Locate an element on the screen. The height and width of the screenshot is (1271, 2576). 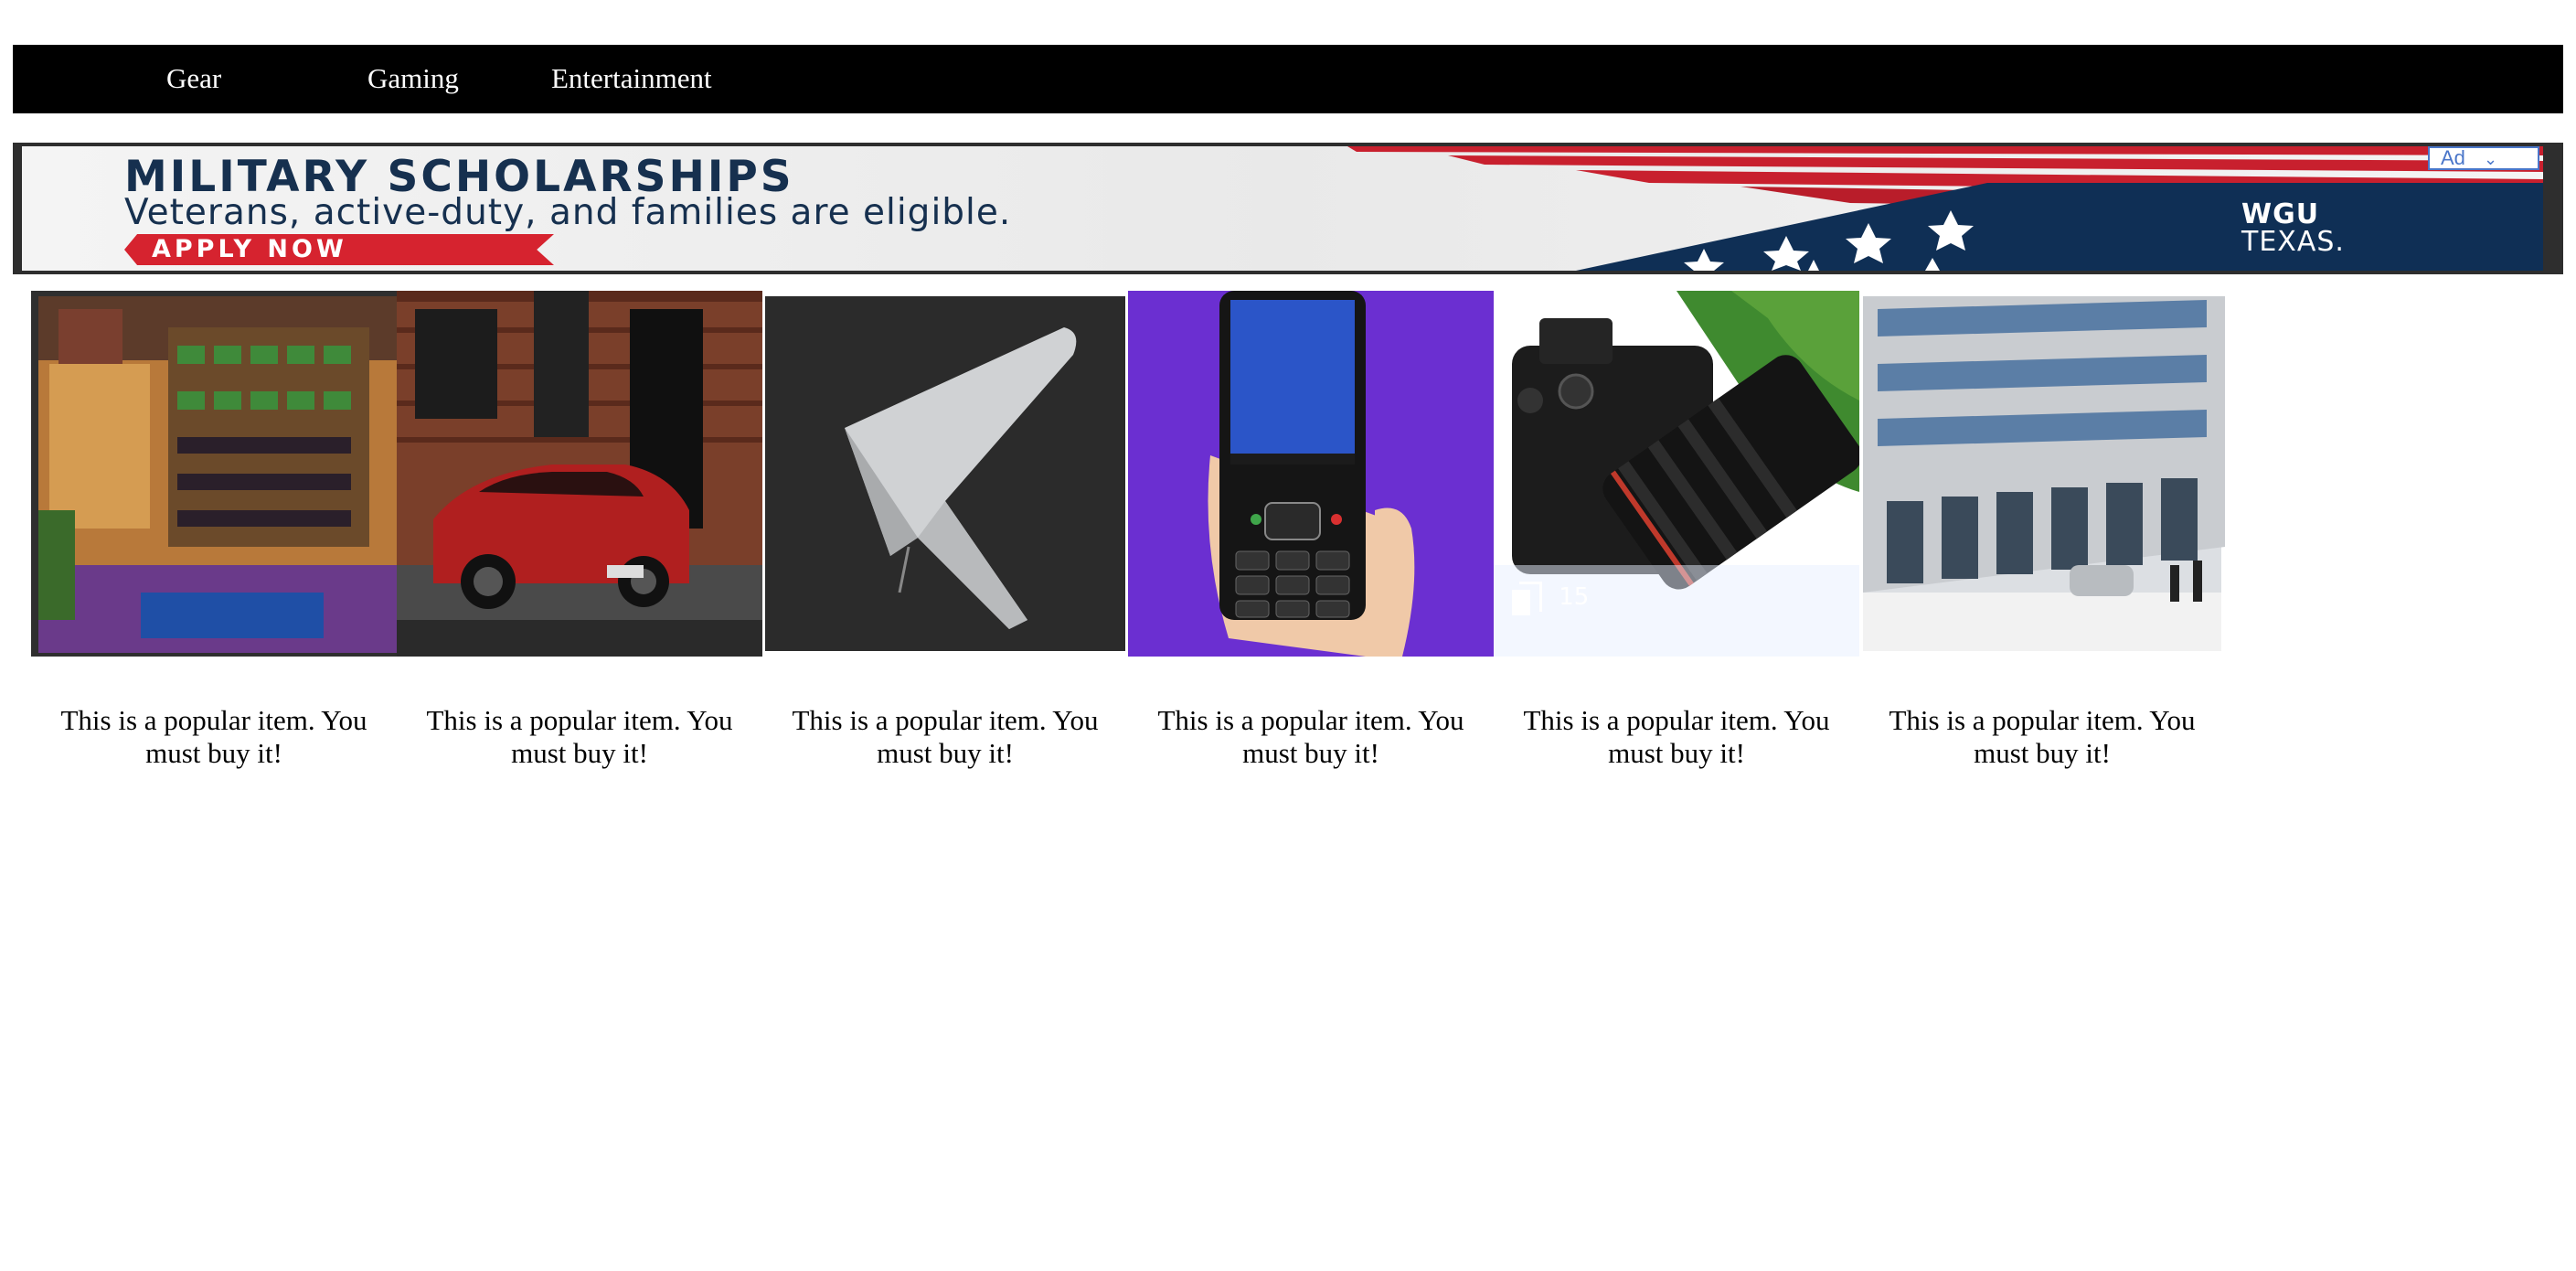
photo-count: 15 is located at coordinates (1574, 596).